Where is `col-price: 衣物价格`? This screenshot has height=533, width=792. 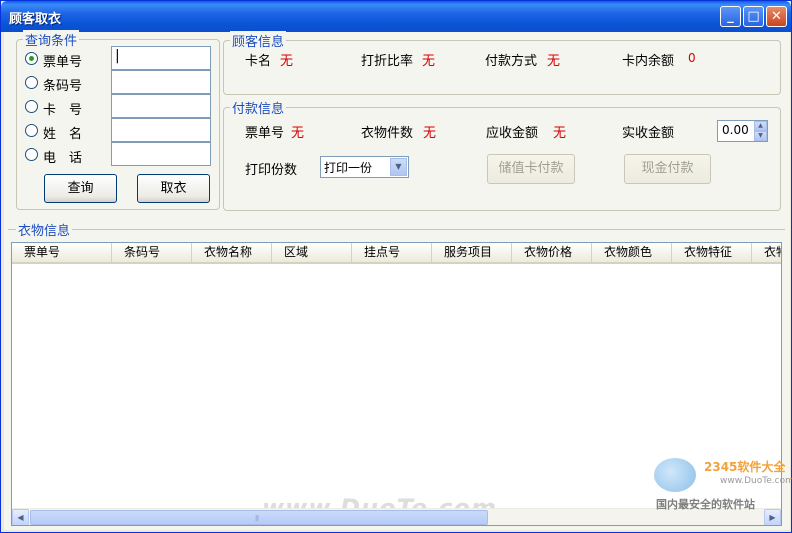
col-price: 衣物价格 is located at coordinates (552, 252).